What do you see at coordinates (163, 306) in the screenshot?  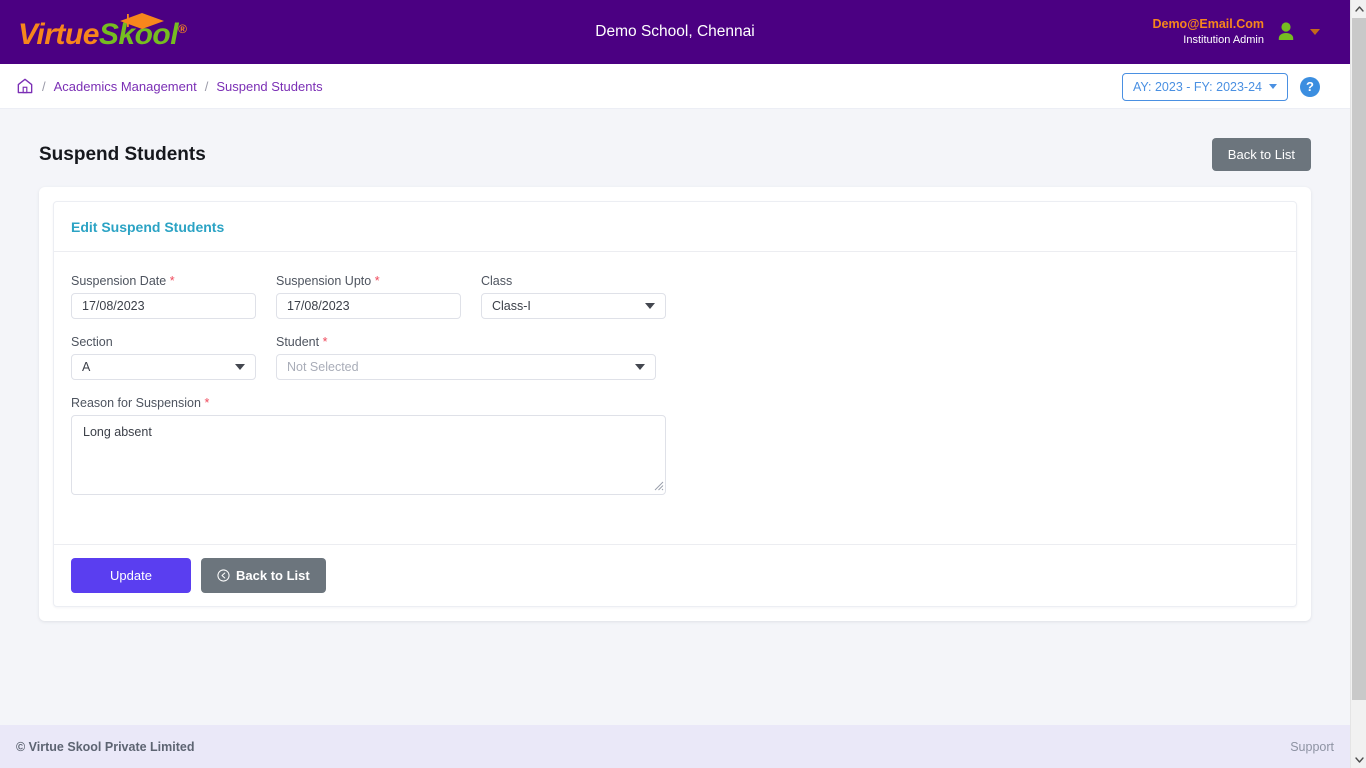 I see `suspension-date-input` at bounding box center [163, 306].